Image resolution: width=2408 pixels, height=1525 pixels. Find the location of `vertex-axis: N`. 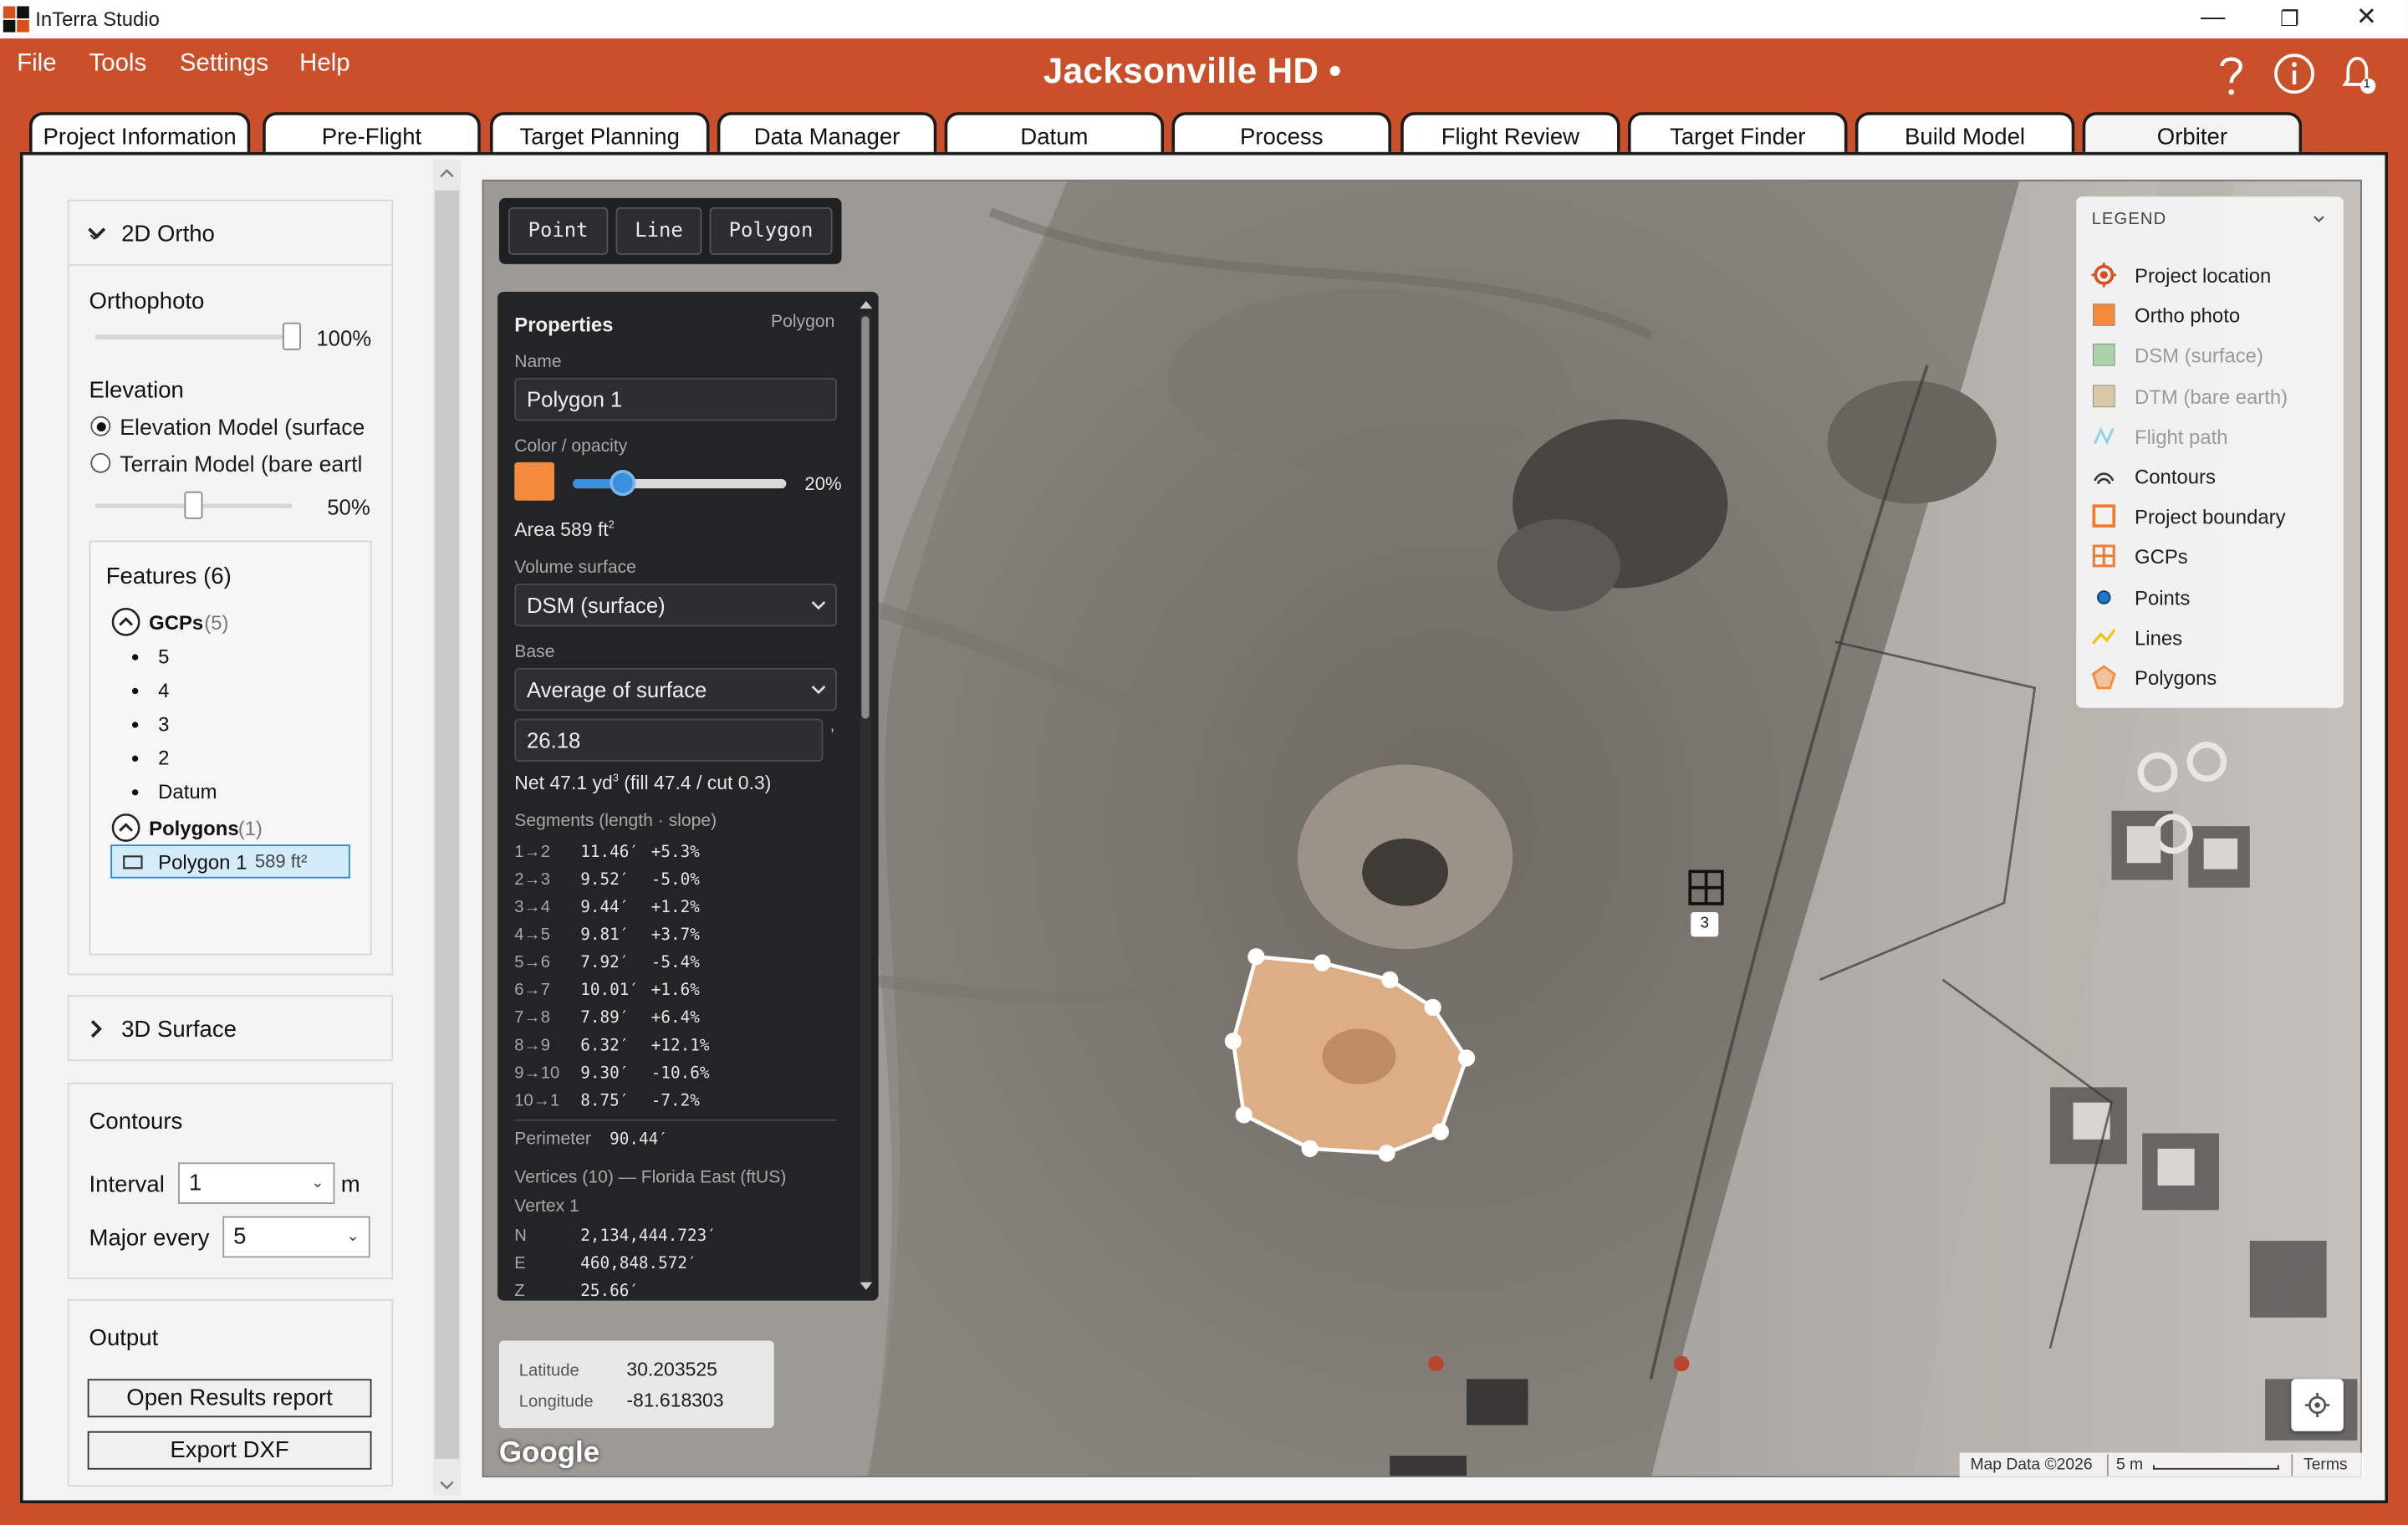

vertex-axis: N is located at coordinates (520, 1236).